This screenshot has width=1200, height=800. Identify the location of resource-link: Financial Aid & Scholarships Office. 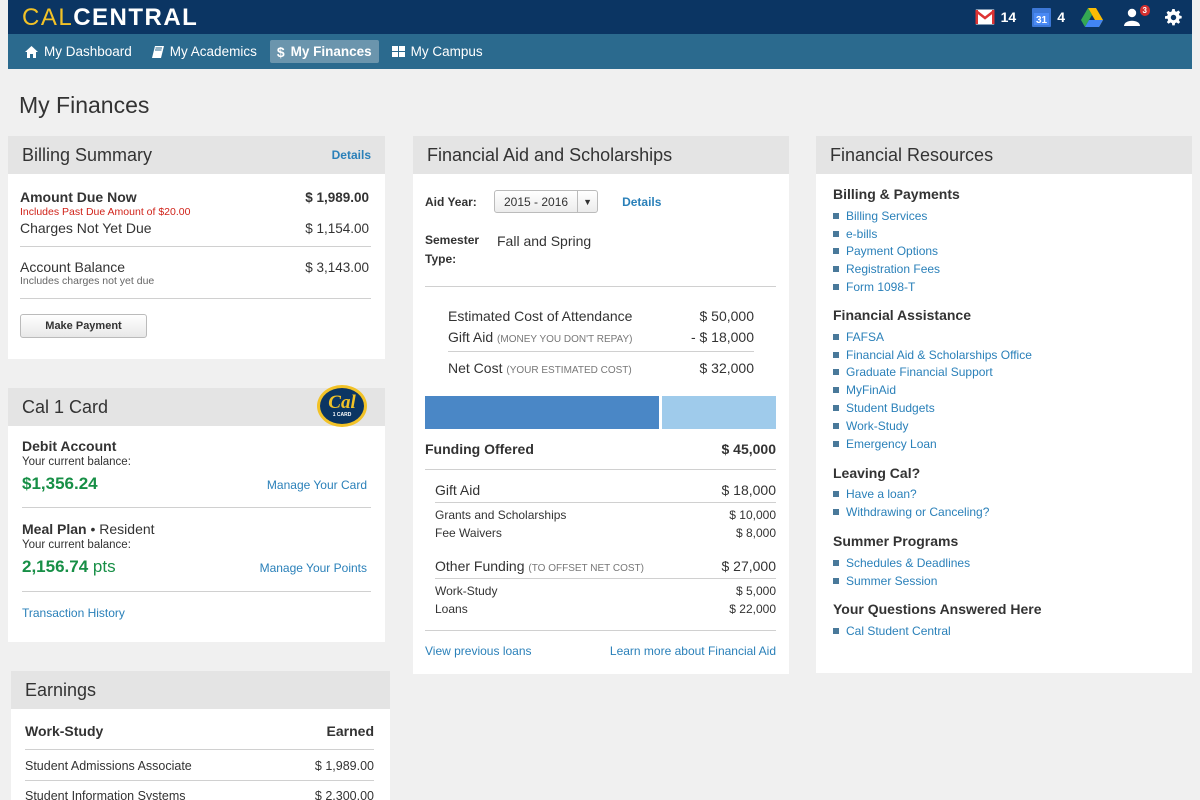
(939, 355).